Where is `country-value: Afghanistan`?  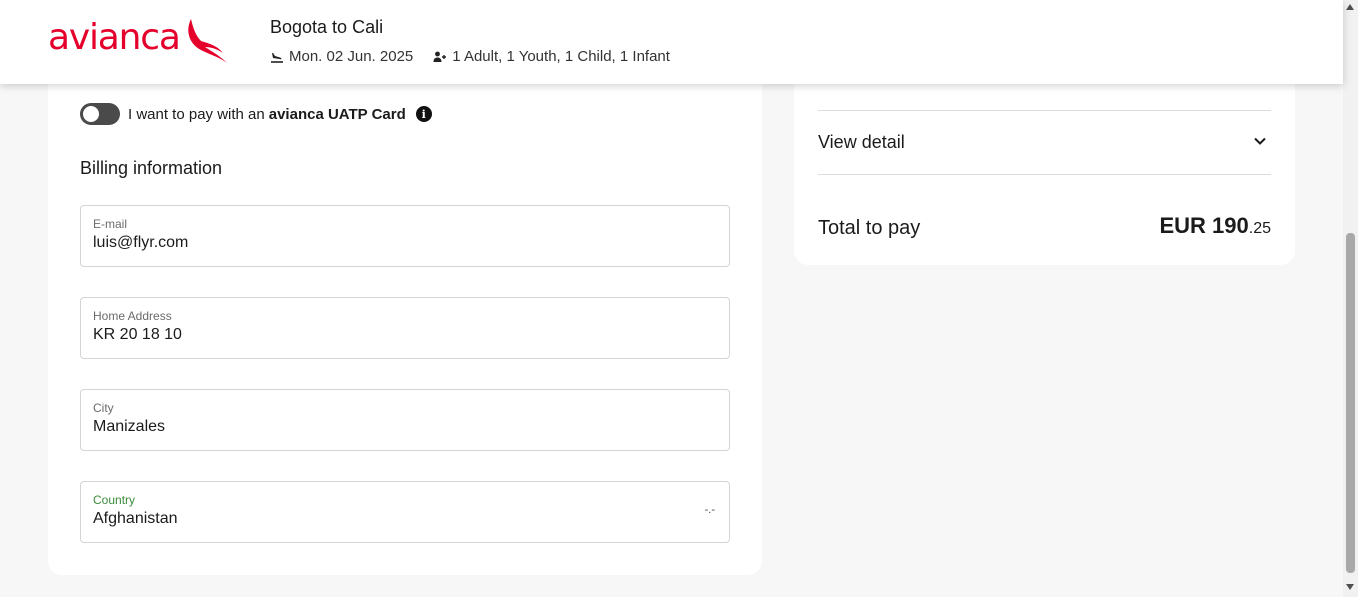 country-value: Afghanistan is located at coordinates (135, 518).